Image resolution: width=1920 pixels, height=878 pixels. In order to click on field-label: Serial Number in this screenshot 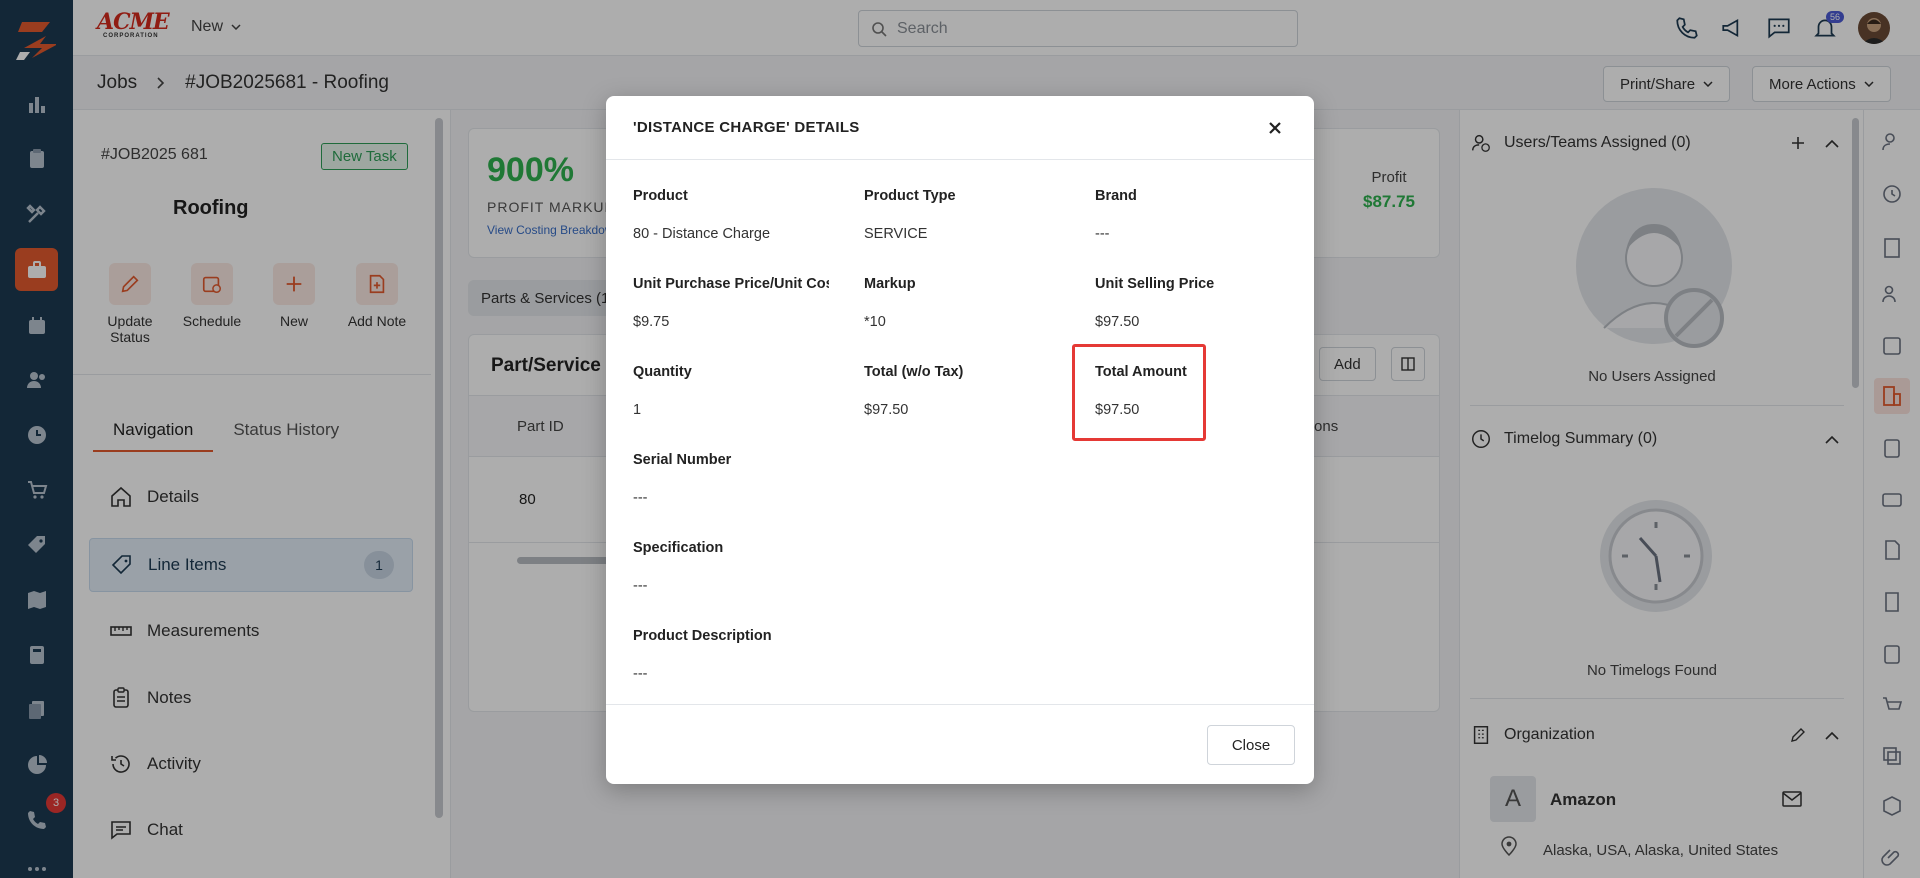, I will do `click(682, 460)`.